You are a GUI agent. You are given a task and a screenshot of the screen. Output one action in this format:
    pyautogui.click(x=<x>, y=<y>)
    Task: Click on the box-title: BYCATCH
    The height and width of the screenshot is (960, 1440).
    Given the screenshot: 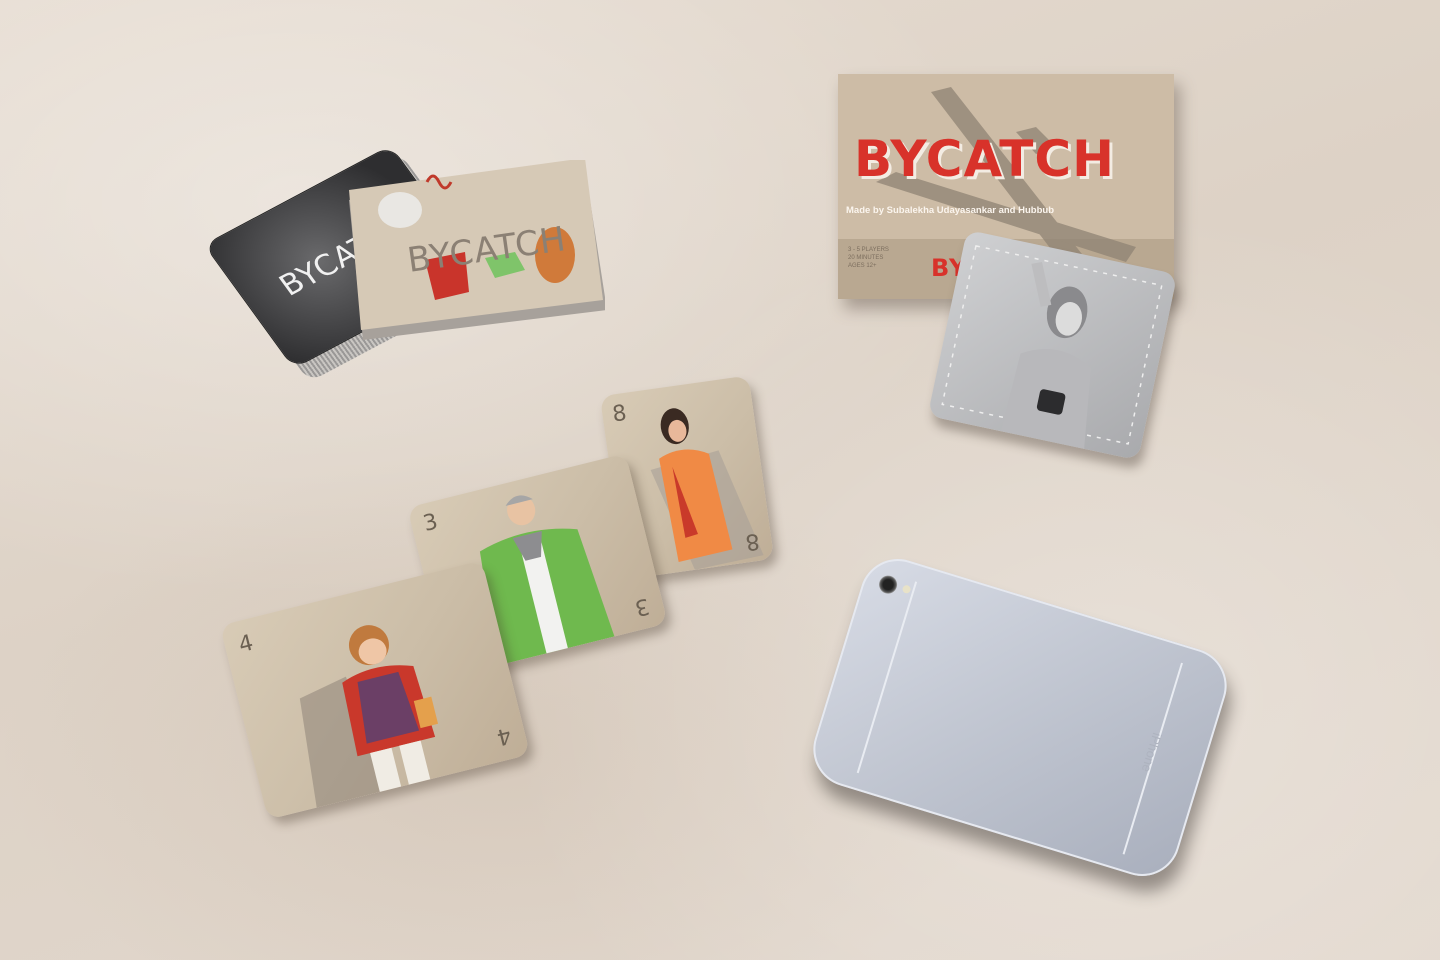 What is the action you would take?
    pyautogui.click(x=984, y=159)
    